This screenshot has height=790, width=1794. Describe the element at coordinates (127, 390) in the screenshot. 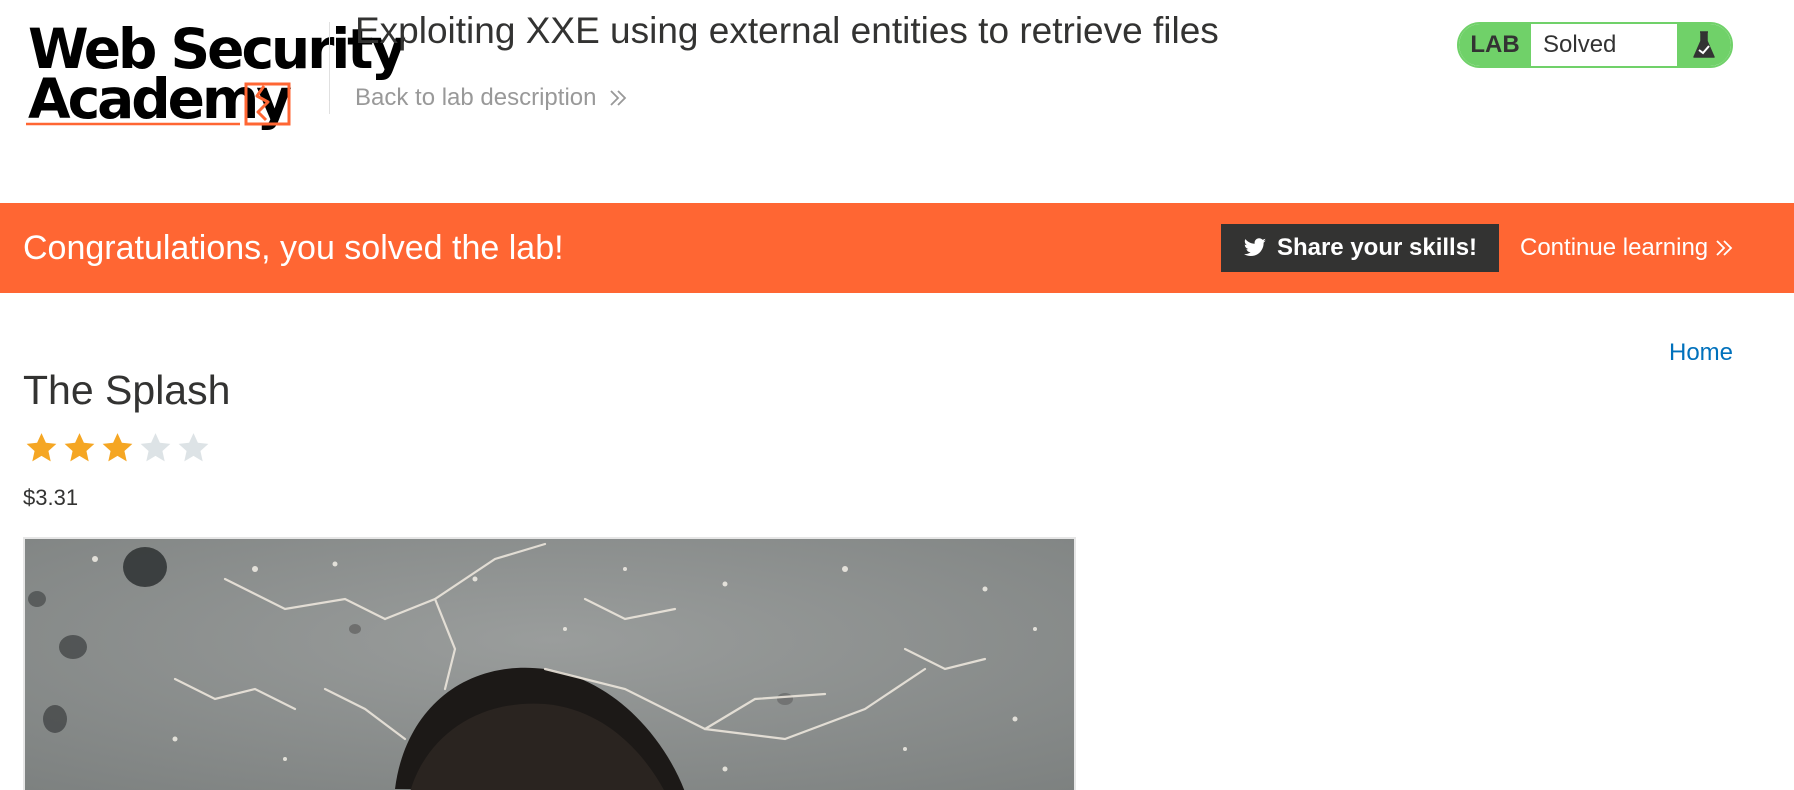

I see `product-title: The Splash` at that location.